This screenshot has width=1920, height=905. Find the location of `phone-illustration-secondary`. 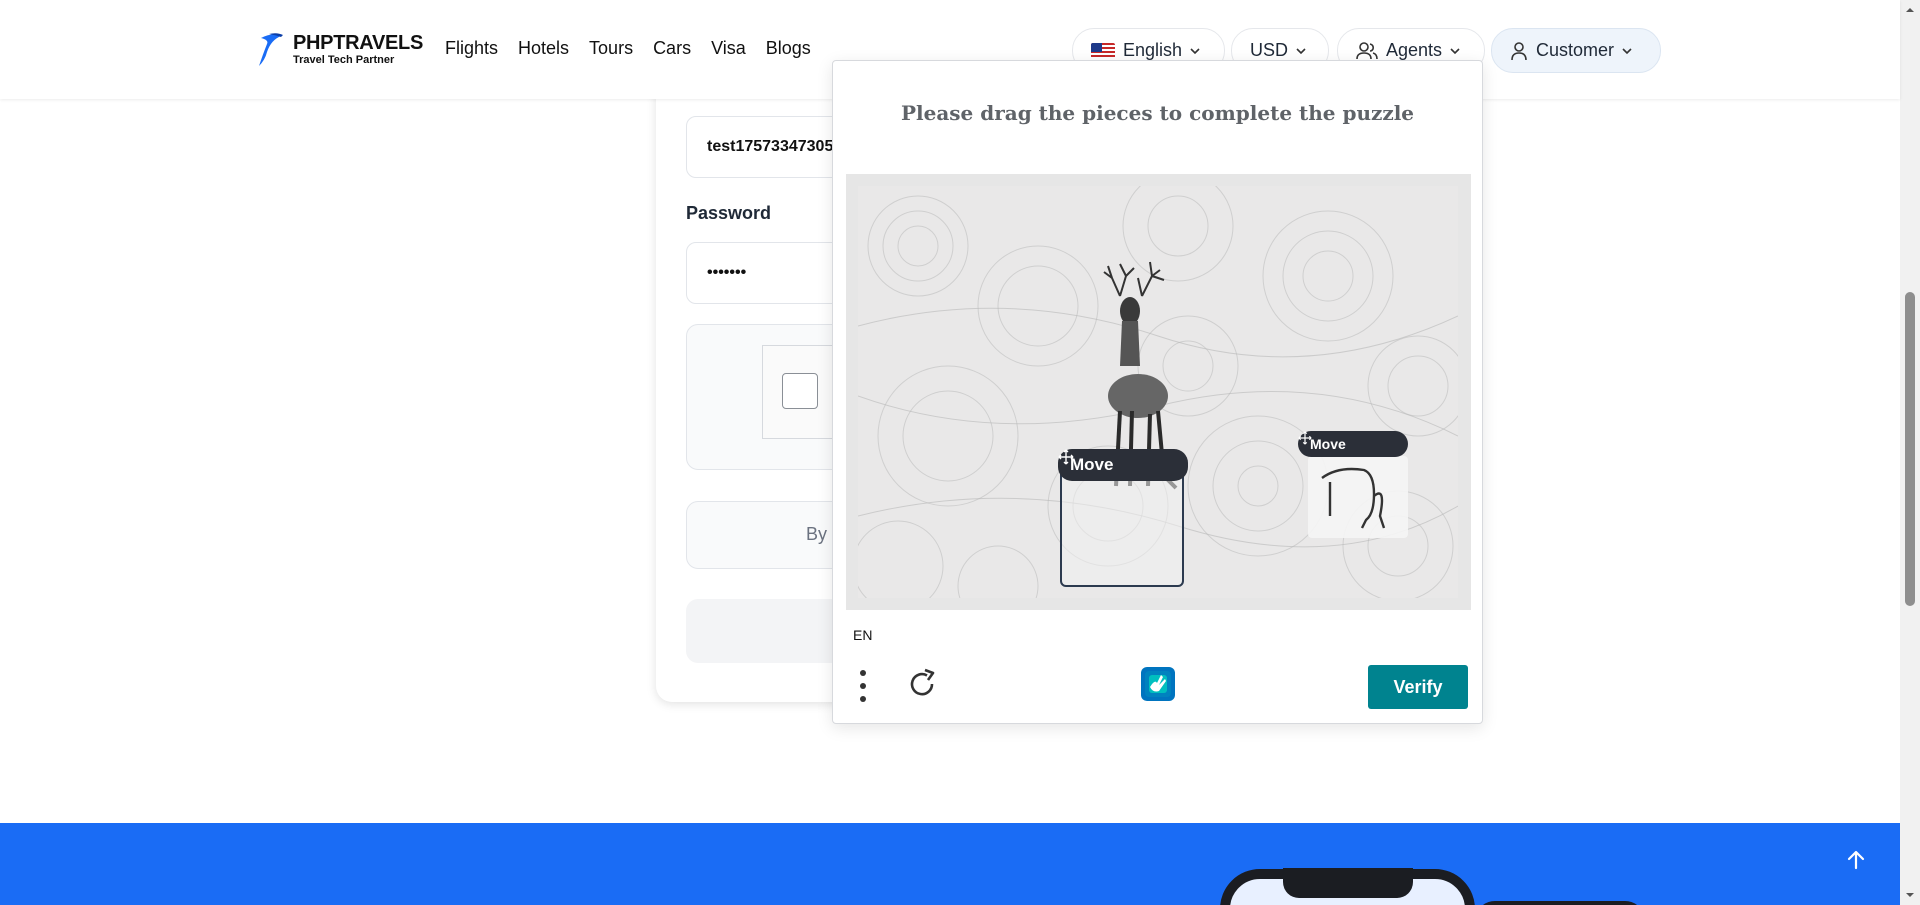

phone-illustration-secondary is located at coordinates (1560, 903).